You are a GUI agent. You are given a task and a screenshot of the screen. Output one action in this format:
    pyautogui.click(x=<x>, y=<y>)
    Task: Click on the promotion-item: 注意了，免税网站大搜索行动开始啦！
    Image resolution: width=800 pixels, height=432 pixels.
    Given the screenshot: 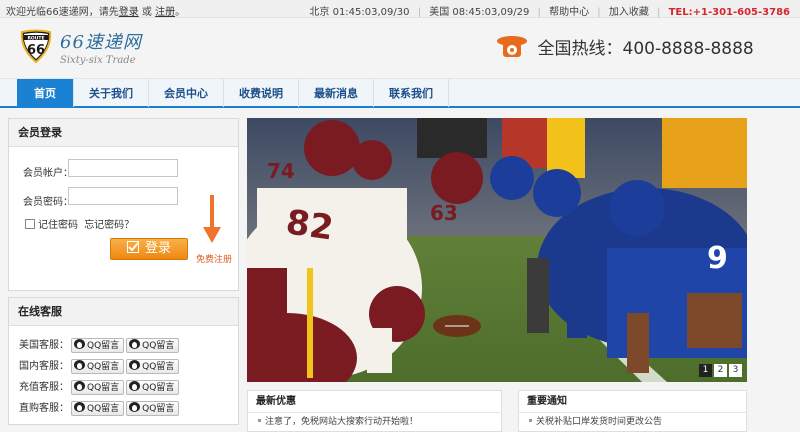 What is the action you would take?
    pyautogui.click(x=341, y=422)
    